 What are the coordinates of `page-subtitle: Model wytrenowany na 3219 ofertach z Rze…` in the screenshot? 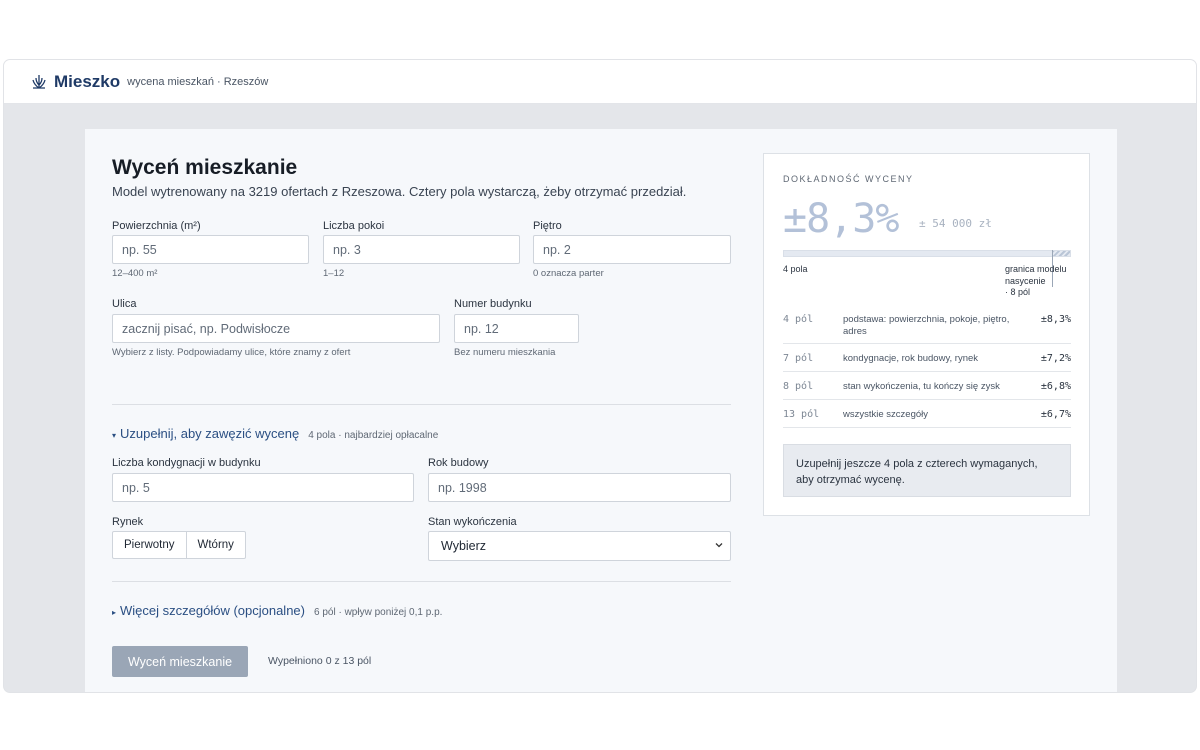 It's located at (399, 191).